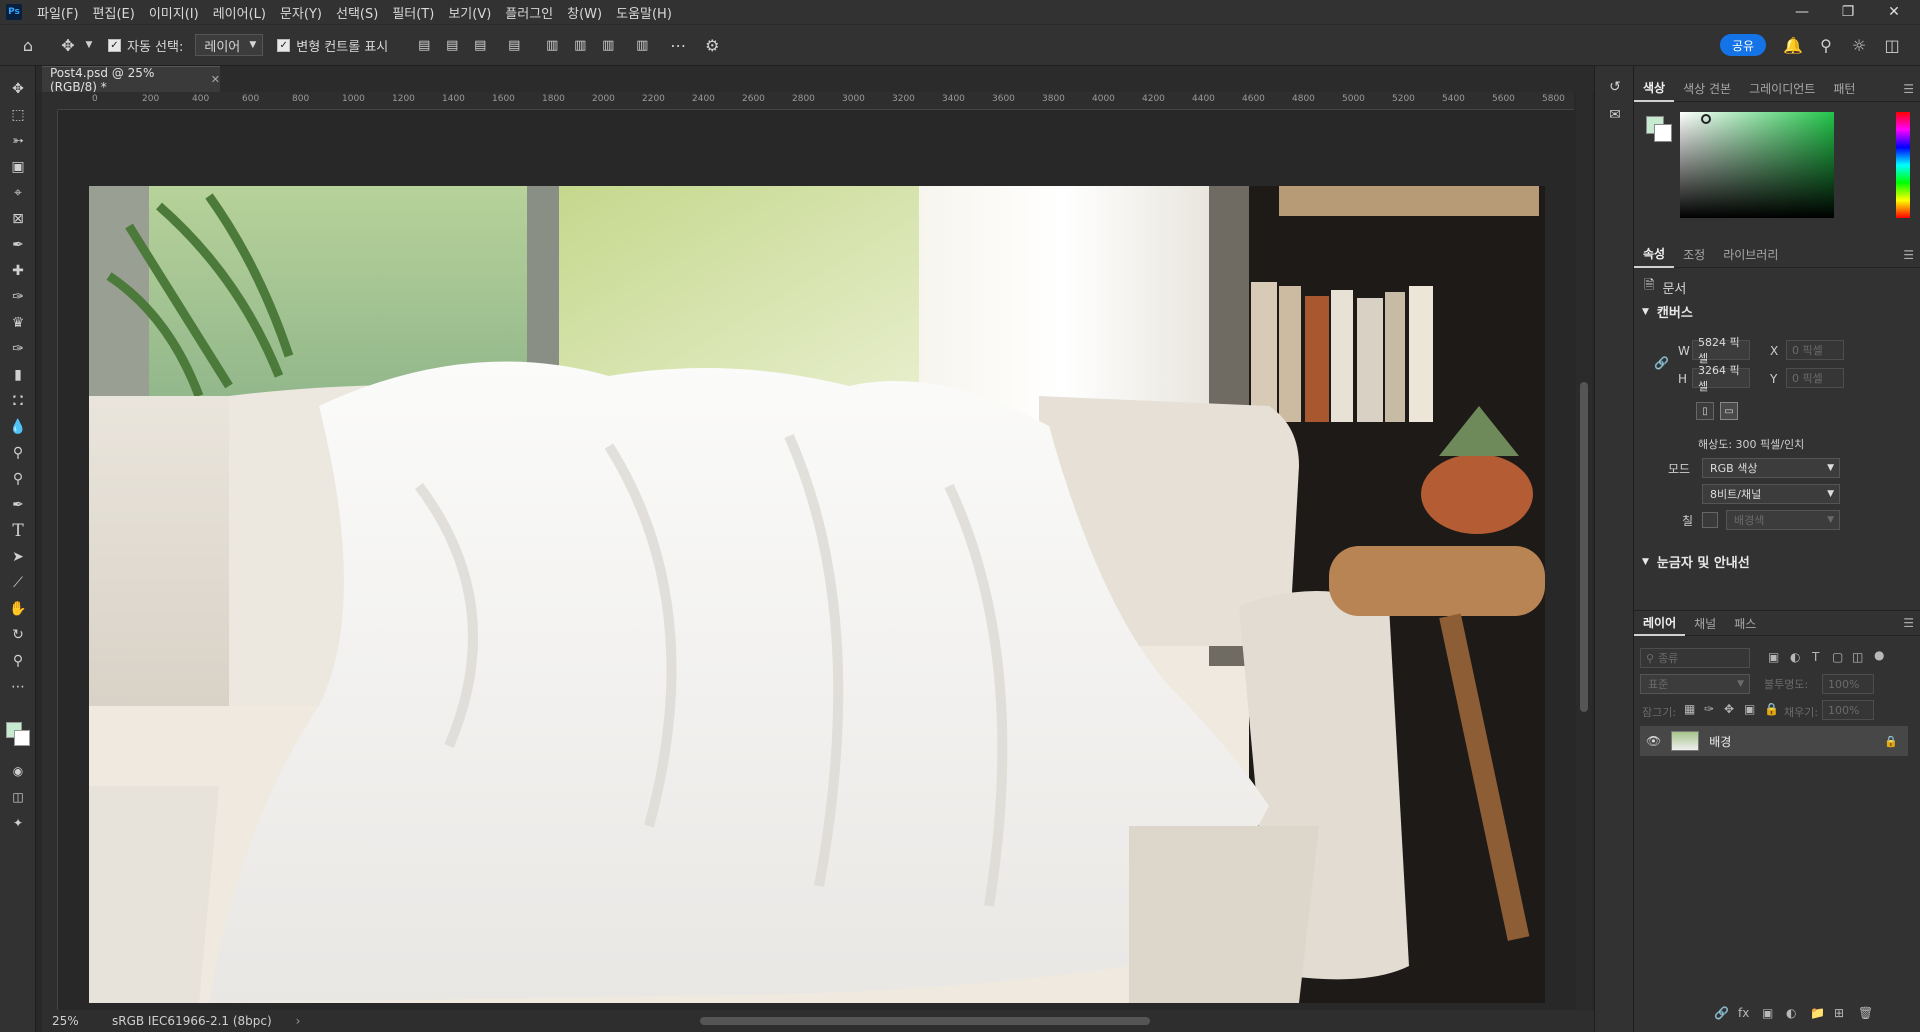 This screenshot has width=1920, height=1032. What do you see at coordinates (18, 427) in the screenshot?
I see `blur-icon: 💧` at bounding box center [18, 427].